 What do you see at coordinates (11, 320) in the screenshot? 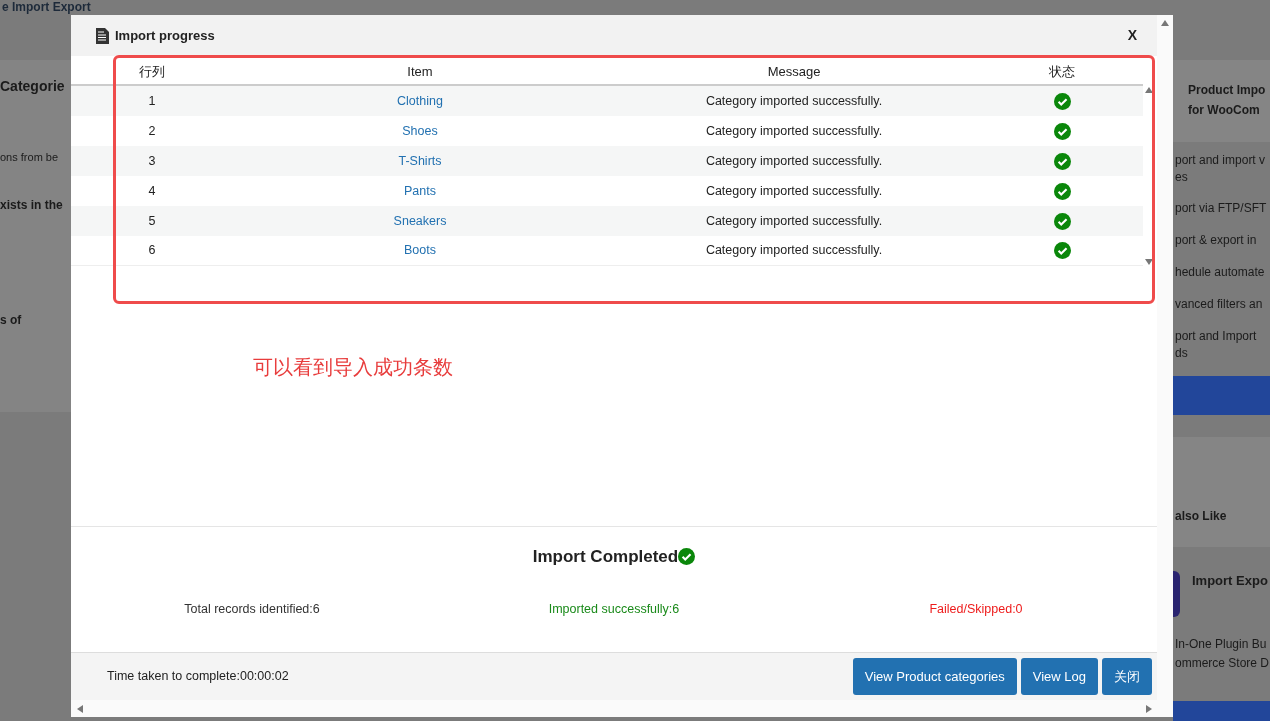
I see `page-text: s of` at bounding box center [11, 320].